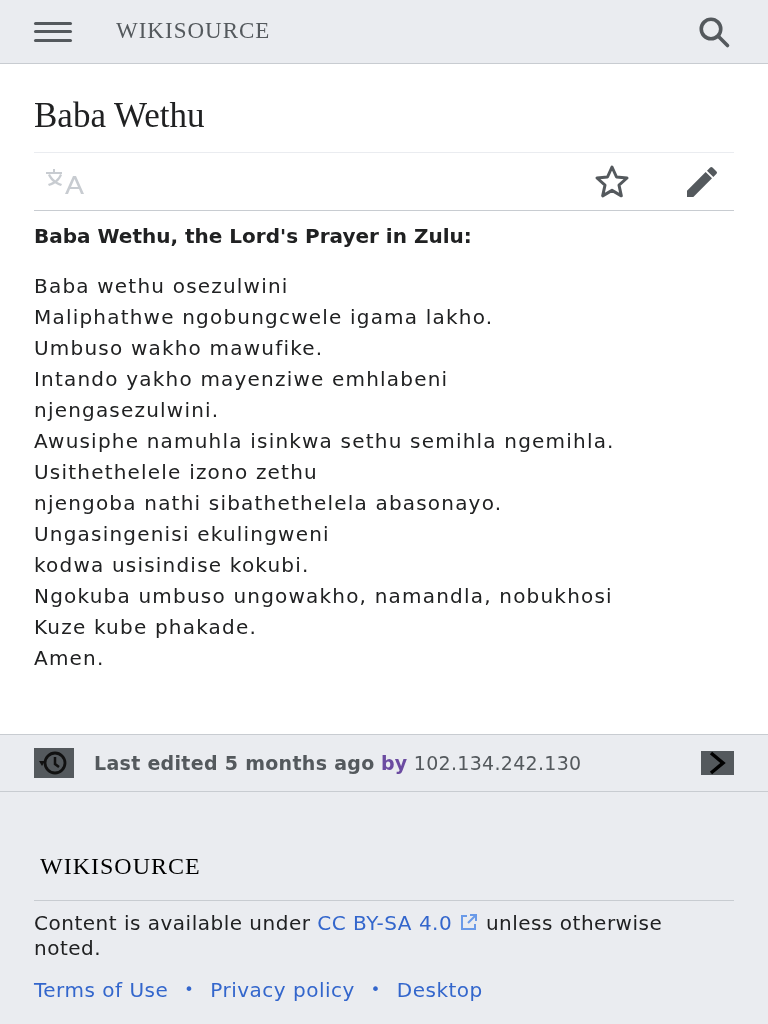  I want to click on prayer-line: njengasezulwini., so click(127, 410).